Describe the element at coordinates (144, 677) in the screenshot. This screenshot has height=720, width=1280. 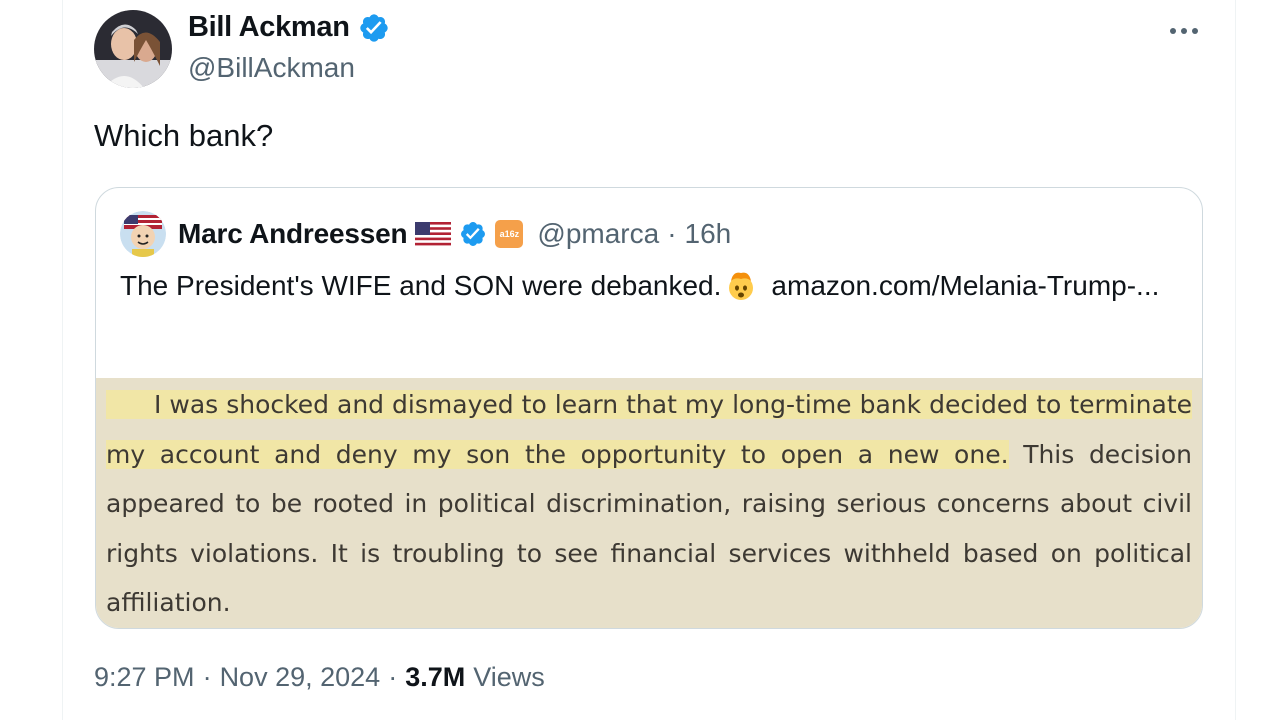
I see `tweet-time: 9:27 PM` at that location.